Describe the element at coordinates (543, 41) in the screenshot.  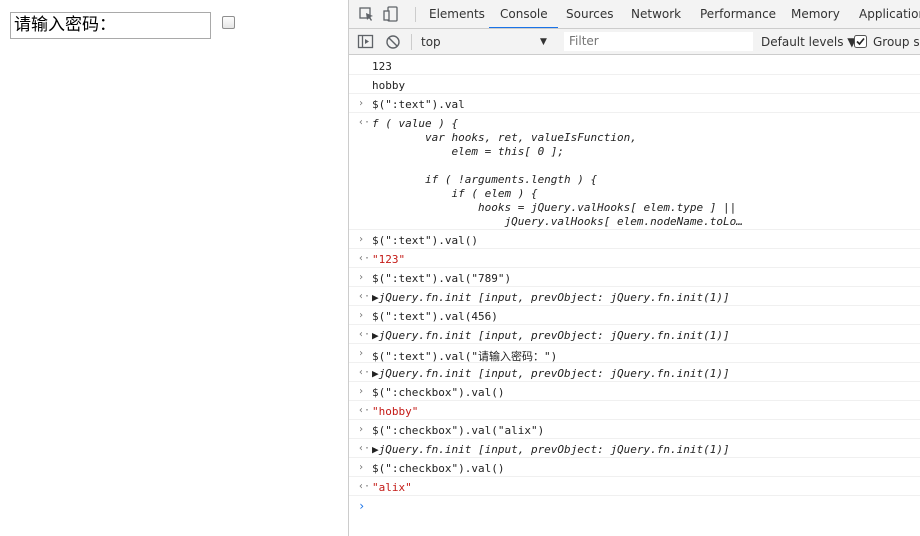
I see `context-dropdown-arrow-icon: ▼` at that location.